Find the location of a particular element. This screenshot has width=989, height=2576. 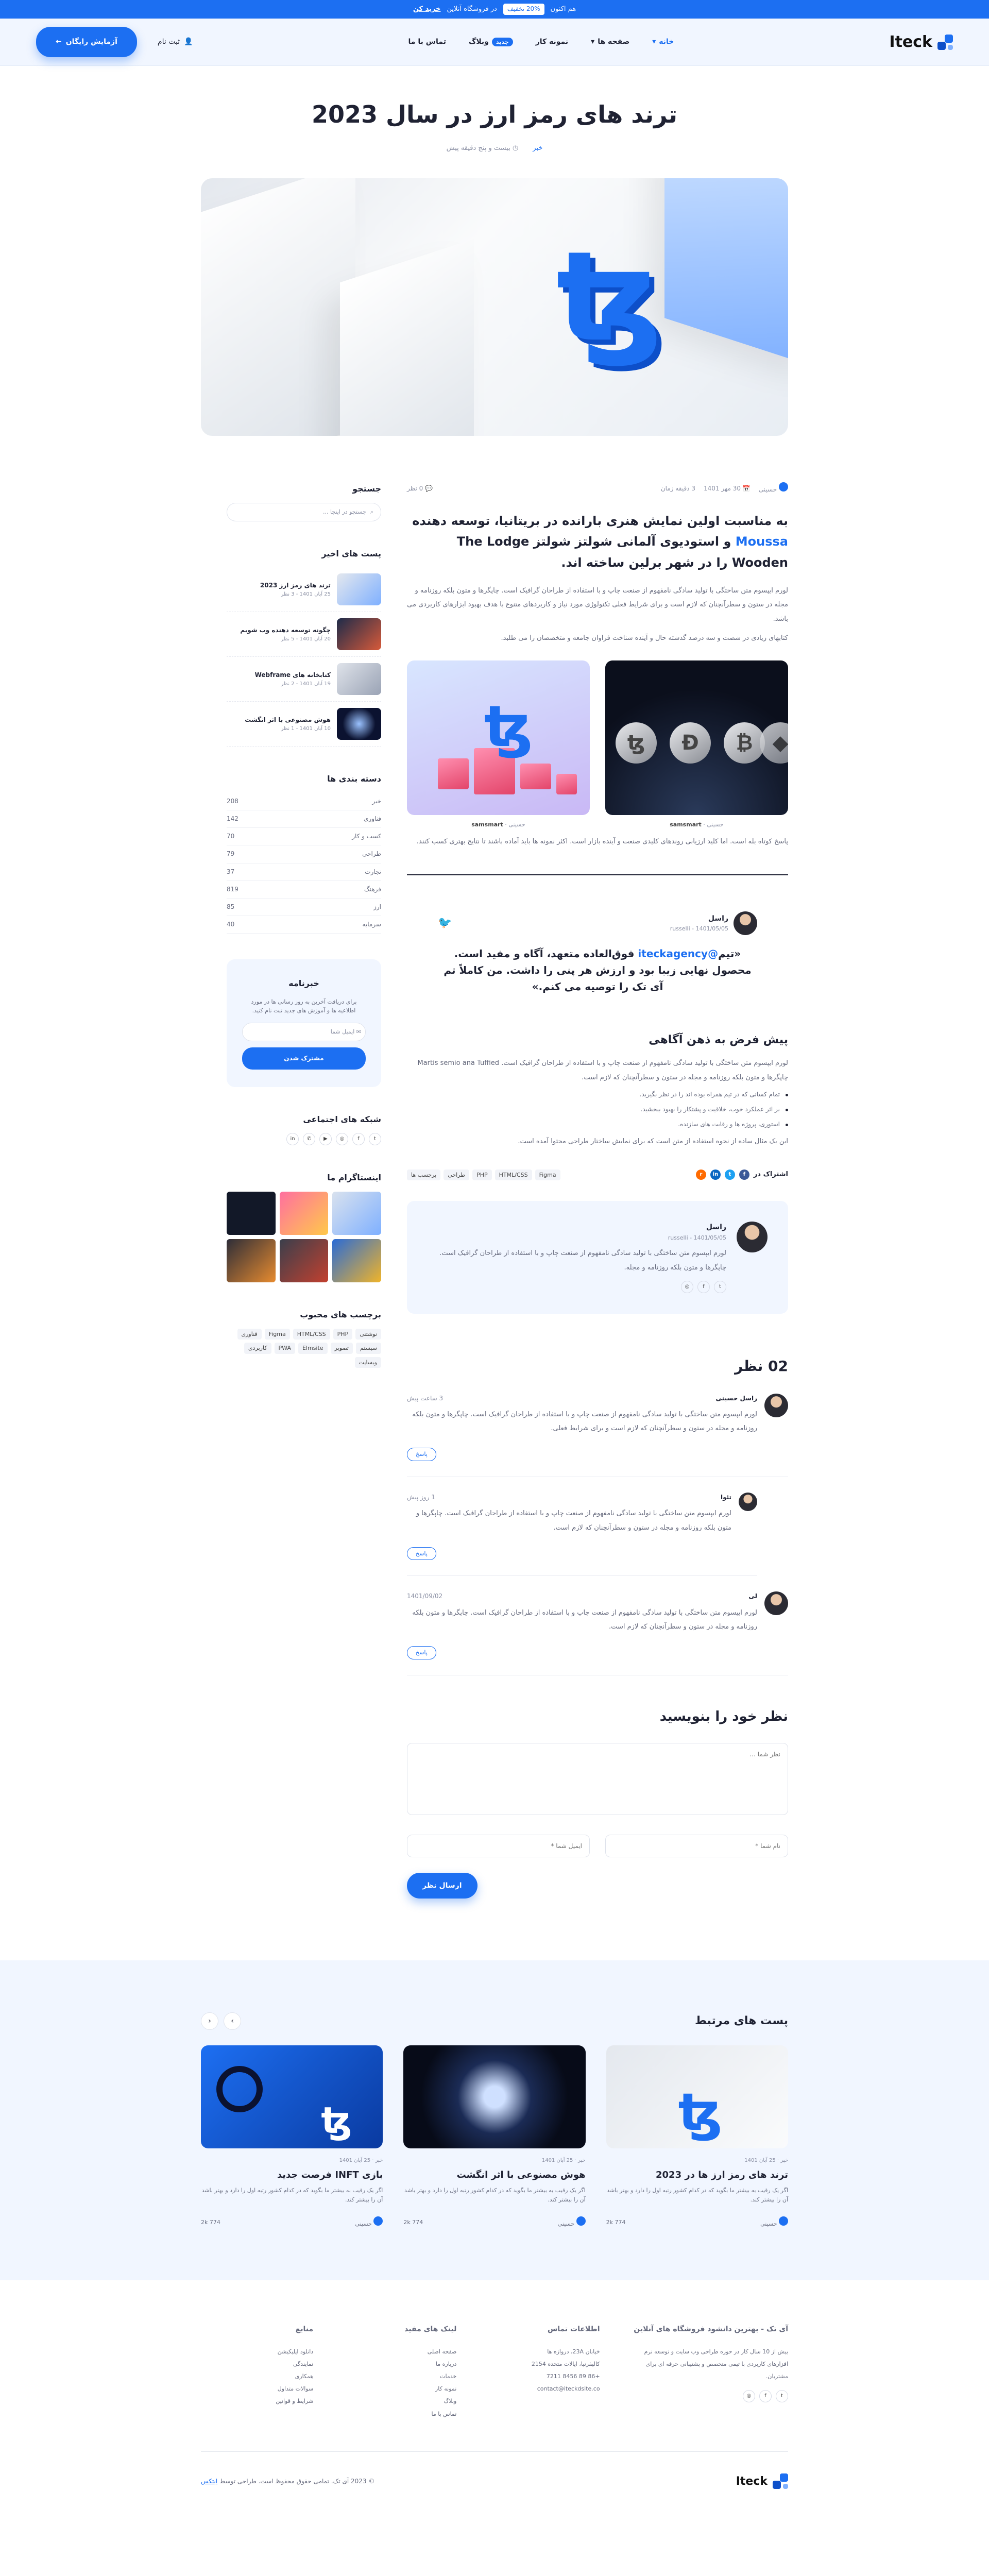

youtube-icon: ▶ is located at coordinates (325, 1139).